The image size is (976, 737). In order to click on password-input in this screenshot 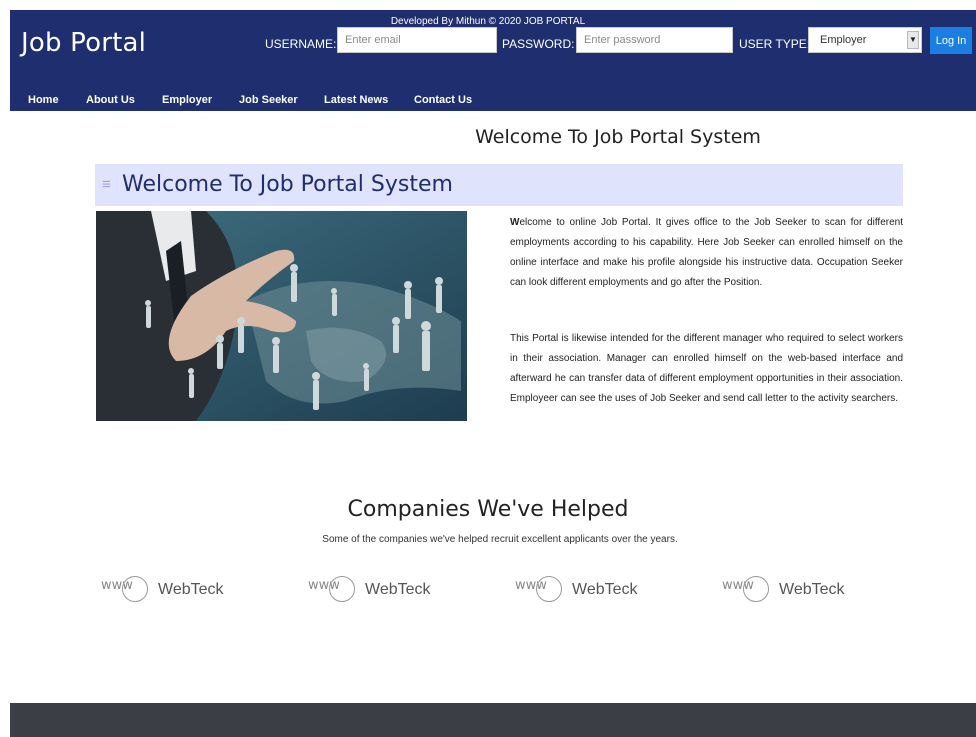, I will do `click(654, 40)`.